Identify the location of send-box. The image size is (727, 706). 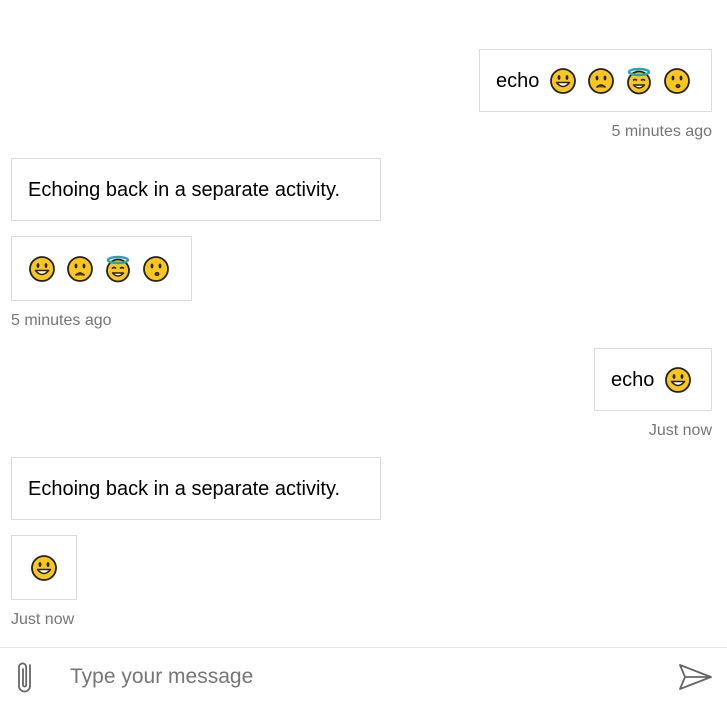
(363, 676).